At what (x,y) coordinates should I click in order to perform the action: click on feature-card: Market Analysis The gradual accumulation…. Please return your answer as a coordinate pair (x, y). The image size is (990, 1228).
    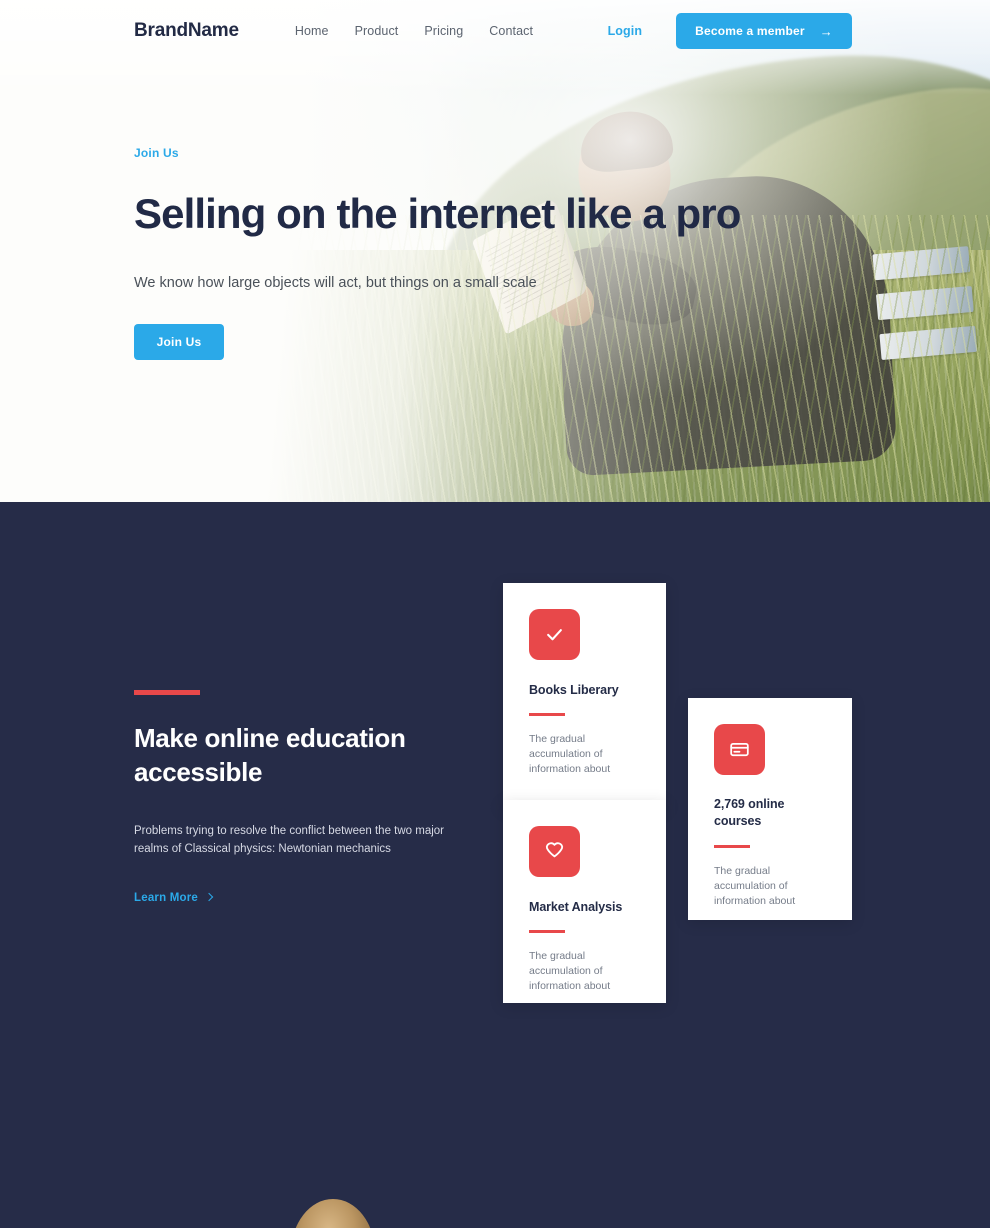
    Looking at the image, I should click on (584, 901).